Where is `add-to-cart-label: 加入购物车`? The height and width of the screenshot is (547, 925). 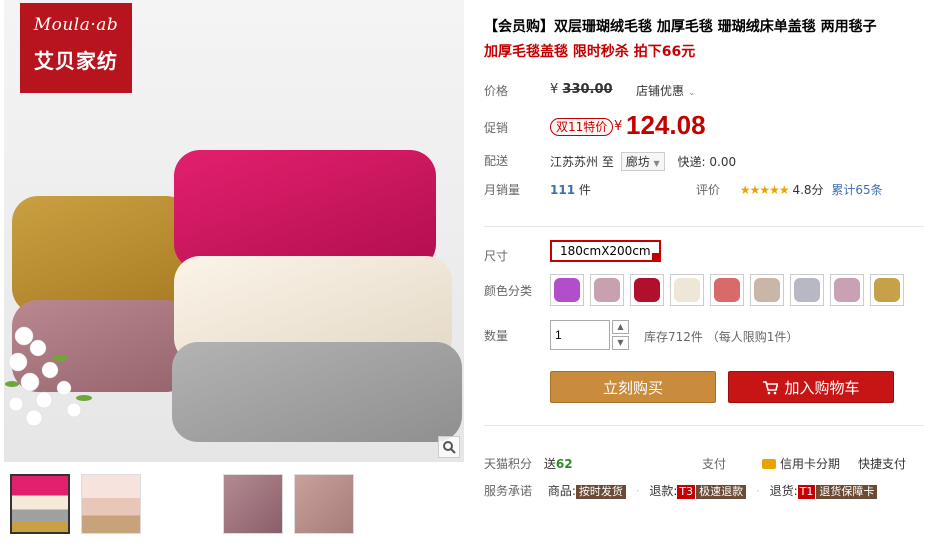 add-to-cart-label: 加入购物车 is located at coordinates (822, 388).